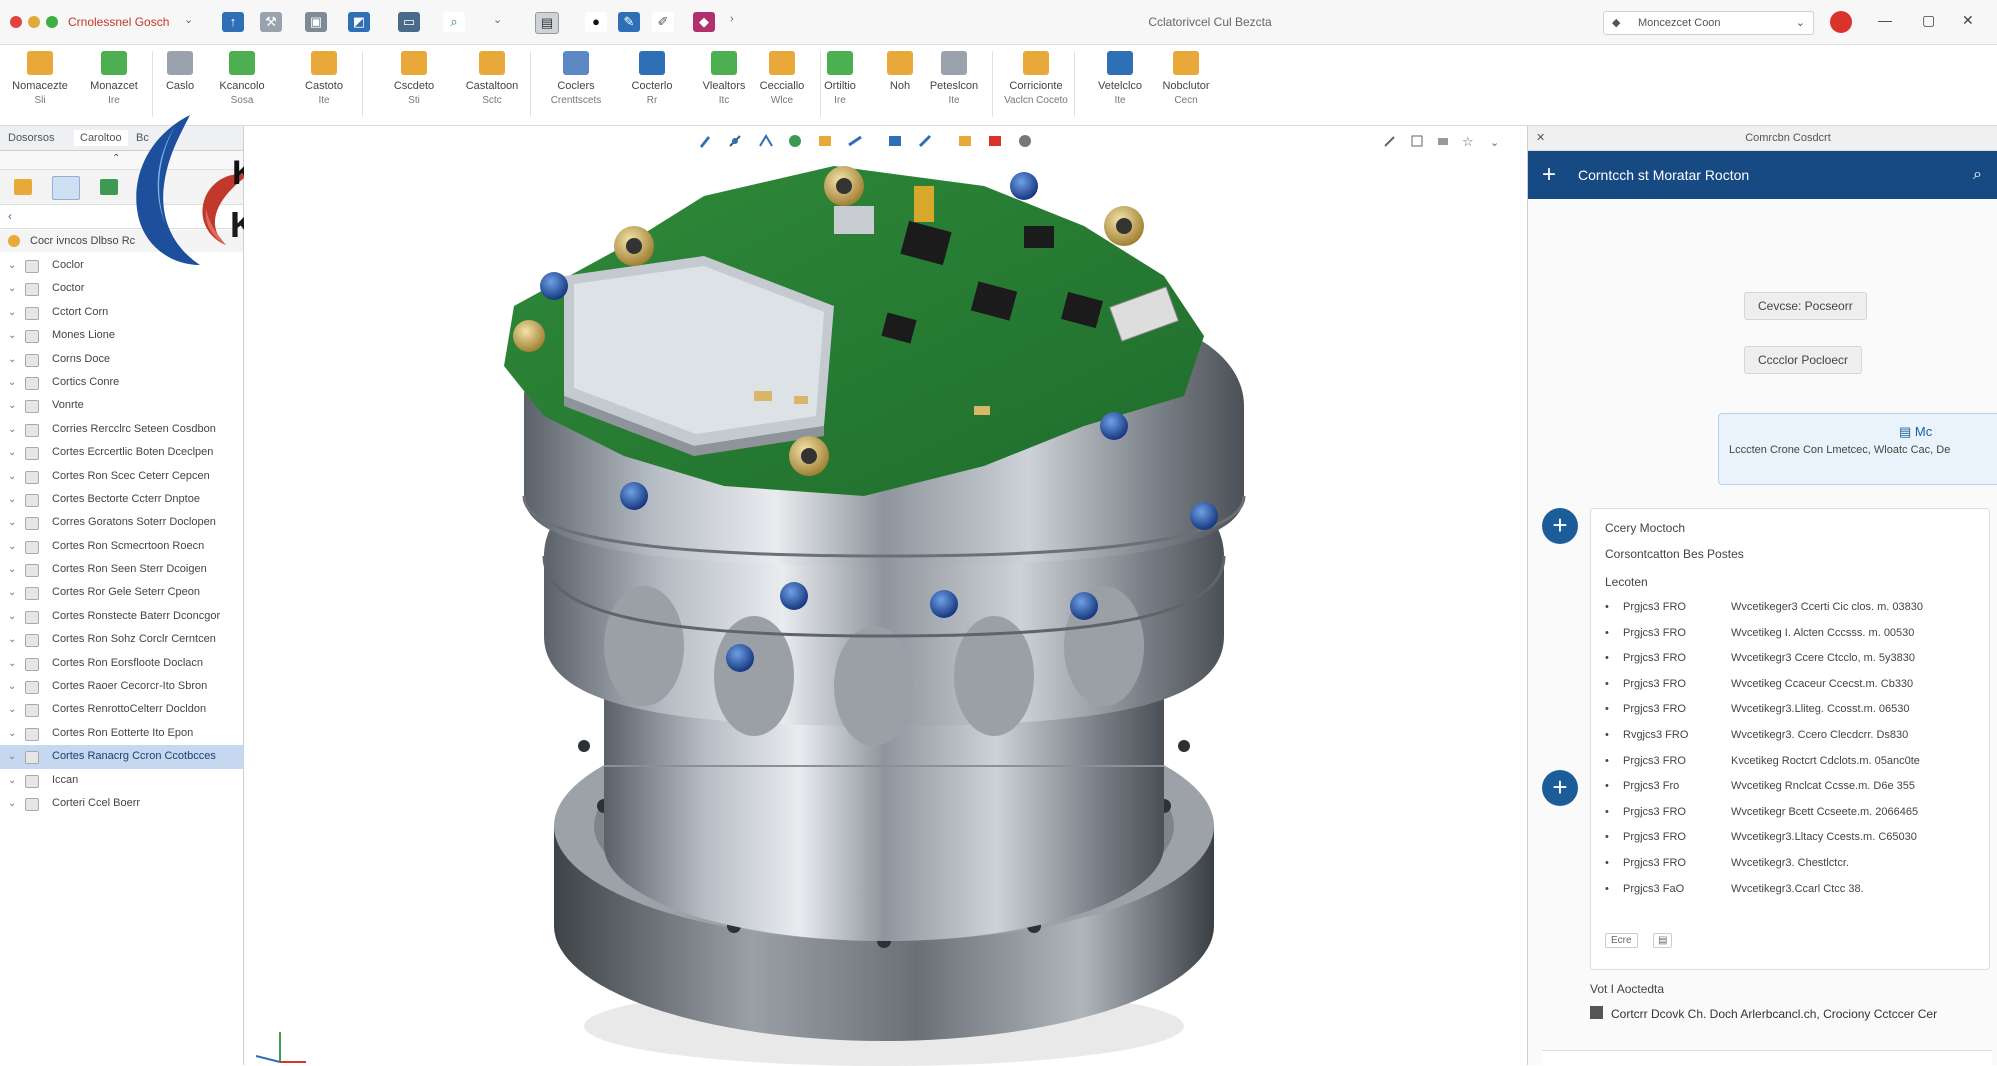 This screenshot has width=1997, height=1066. Describe the element at coordinates (596, 22) in the screenshot. I see `record-icon: ●` at that location.